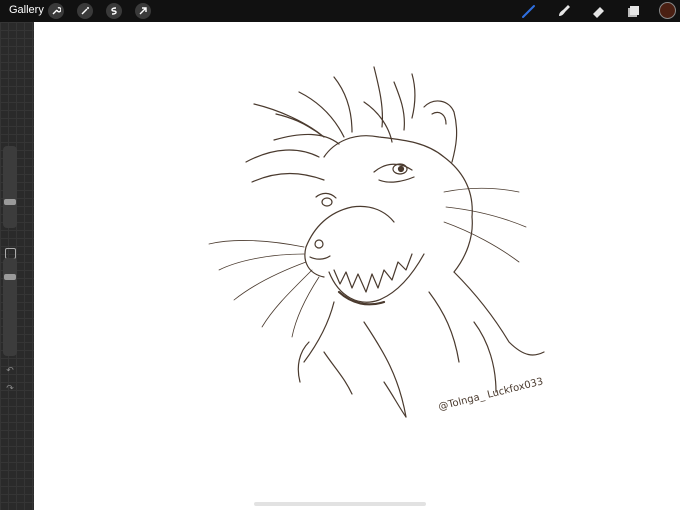  Describe the element at coordinates (564, 11) in the screenshot. I see `smudge-icon` at that location.